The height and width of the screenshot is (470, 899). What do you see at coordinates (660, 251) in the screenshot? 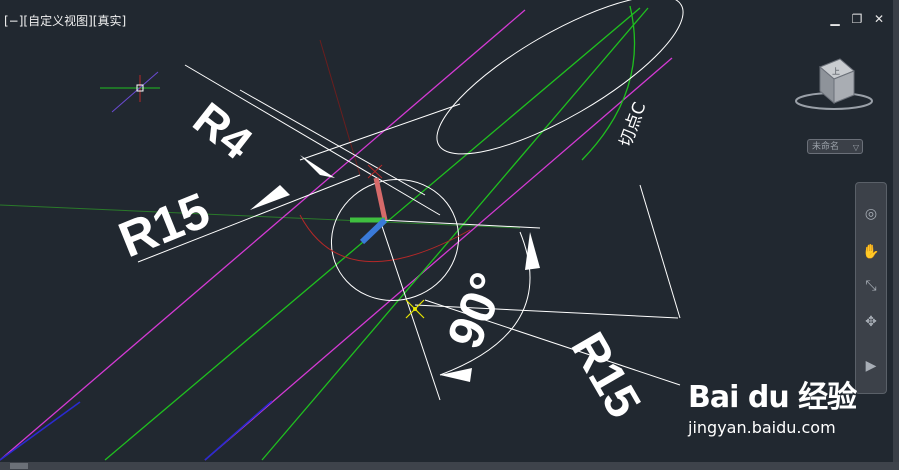
I see `construction-line` at bounding box center [660, 251].